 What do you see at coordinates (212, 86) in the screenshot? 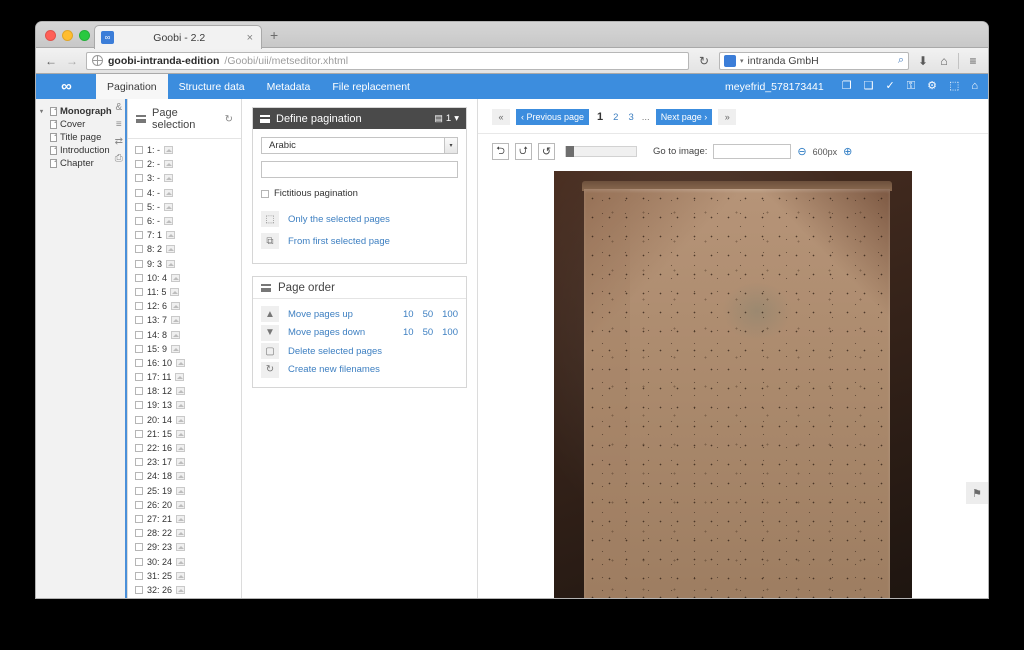
I see `tab-structure-data: Structure data` at bounding box center [212, 86].